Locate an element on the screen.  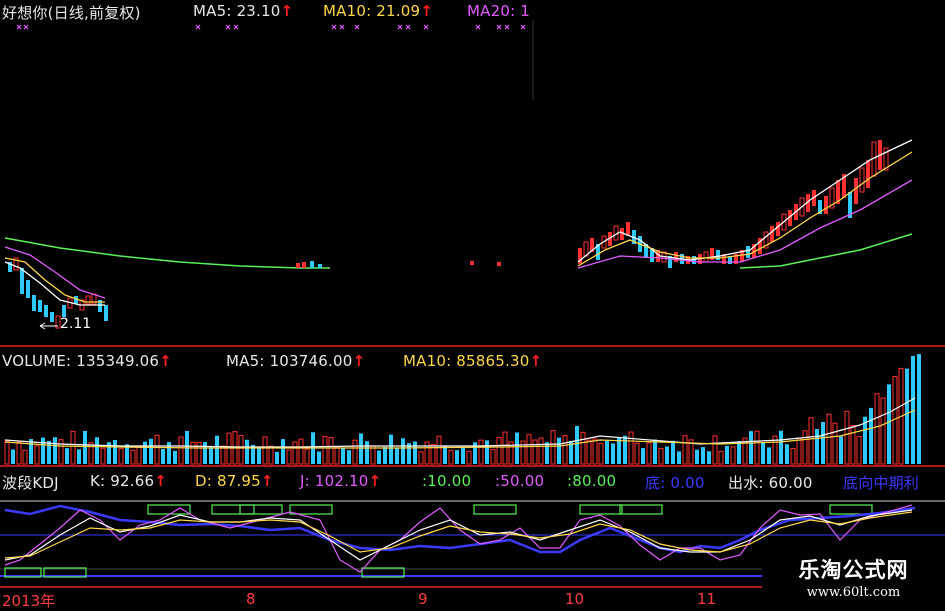
price-candles-mid is located at coordinates (398, 264).